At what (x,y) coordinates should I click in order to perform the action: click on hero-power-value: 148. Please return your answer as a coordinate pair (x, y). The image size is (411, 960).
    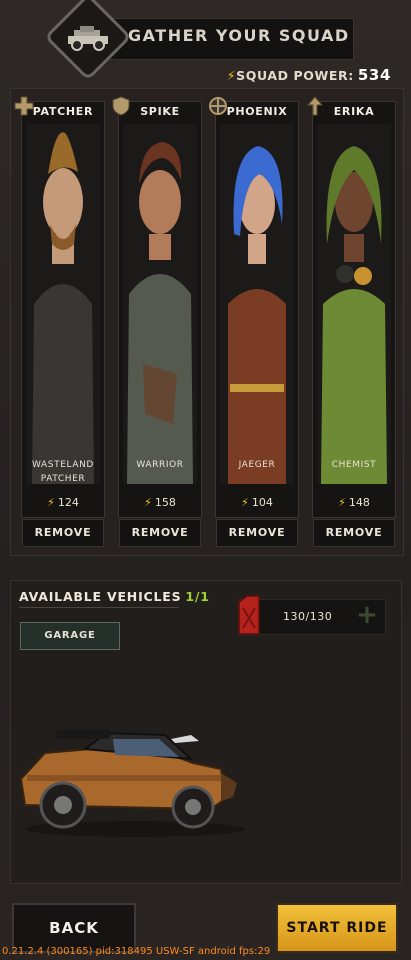
    Looking at the image, I should click on (359, 502).